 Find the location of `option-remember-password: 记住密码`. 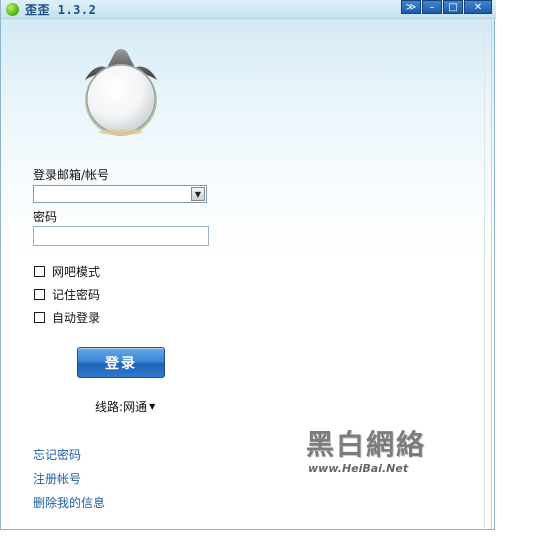

option-remember-password: 记住密码 is located at coordinates (67, 294).